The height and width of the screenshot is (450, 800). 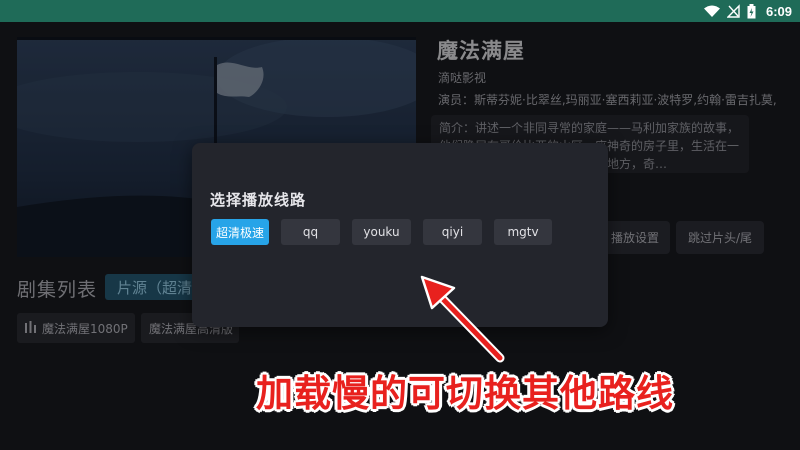 What do you see at coordinates (778, 11) in the screenshot?
I see `status-time: 6:09` at bounding box center [778, 11].